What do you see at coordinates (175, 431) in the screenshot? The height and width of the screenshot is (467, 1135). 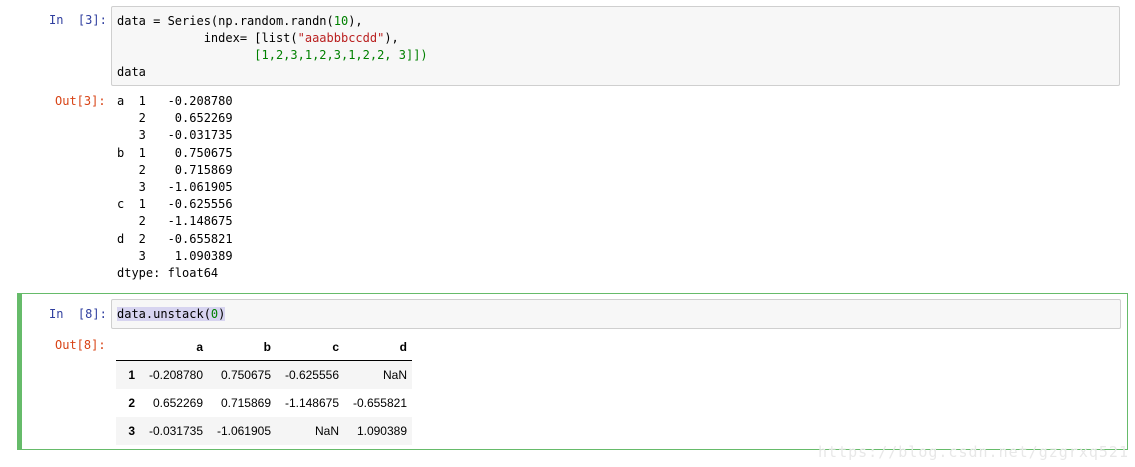 I see `table-cell: -0.031735` at bounding box center [175, 431].